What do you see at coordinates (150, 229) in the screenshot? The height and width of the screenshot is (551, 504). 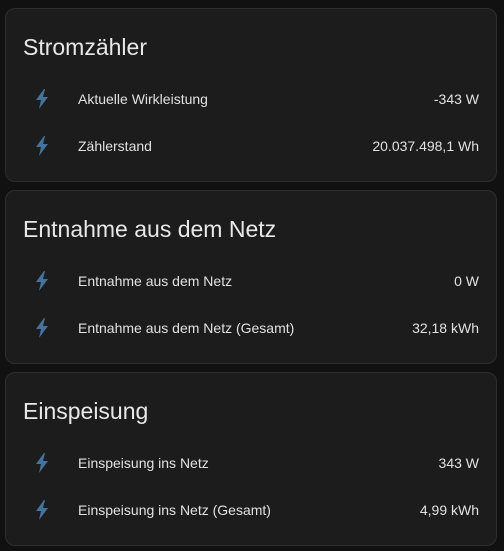 I see `card-title: Entnahme aus dem Netz` at bounding box center [150, 229].